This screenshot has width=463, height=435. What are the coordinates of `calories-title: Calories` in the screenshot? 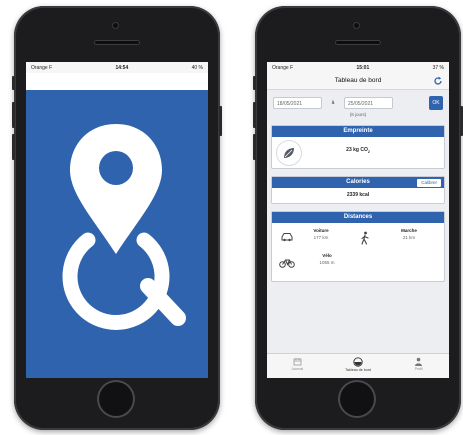 It's located at (358, 182).